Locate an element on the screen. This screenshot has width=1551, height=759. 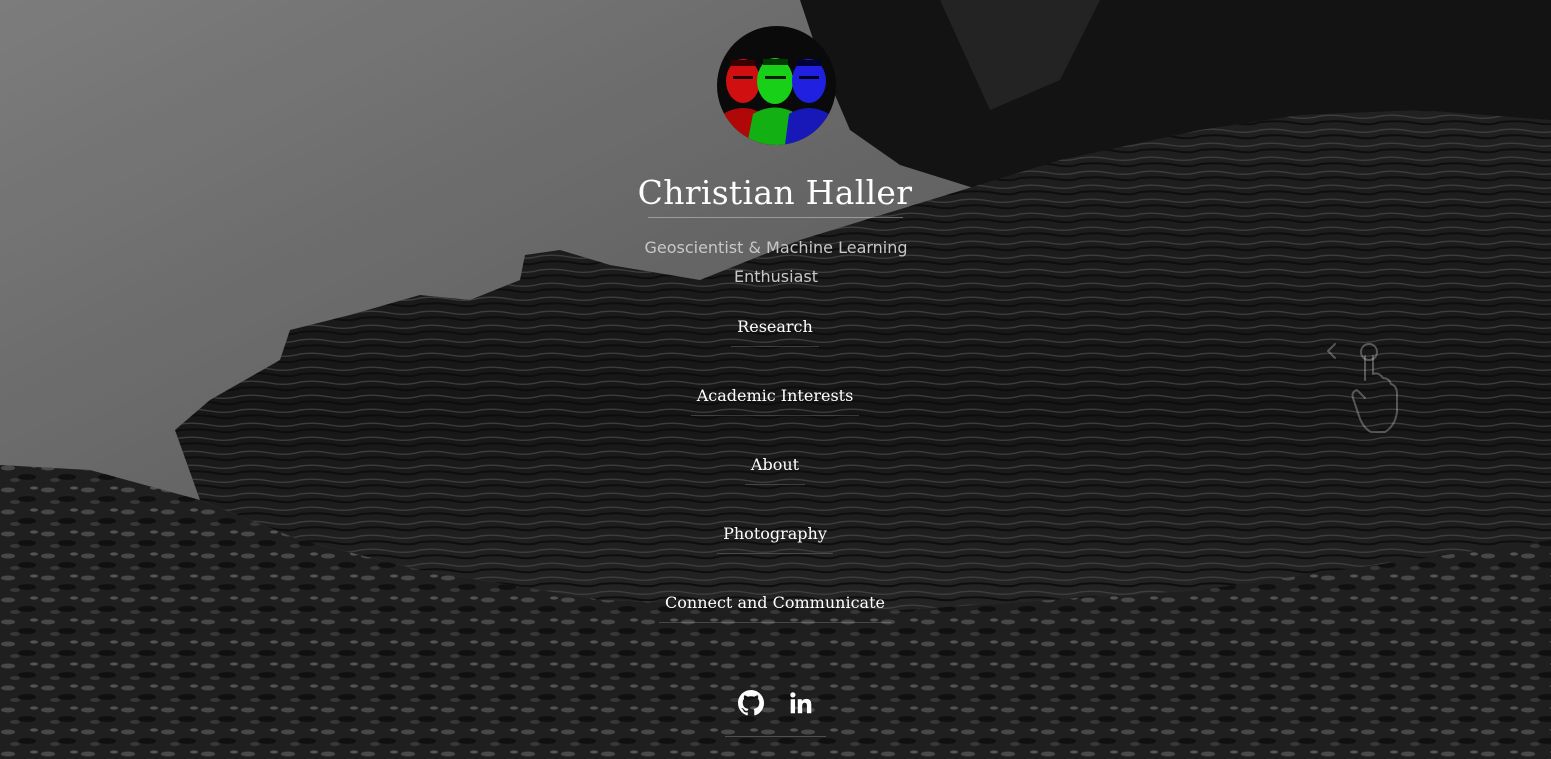
nav-photography: Photography is located at coordinates (775, 550).